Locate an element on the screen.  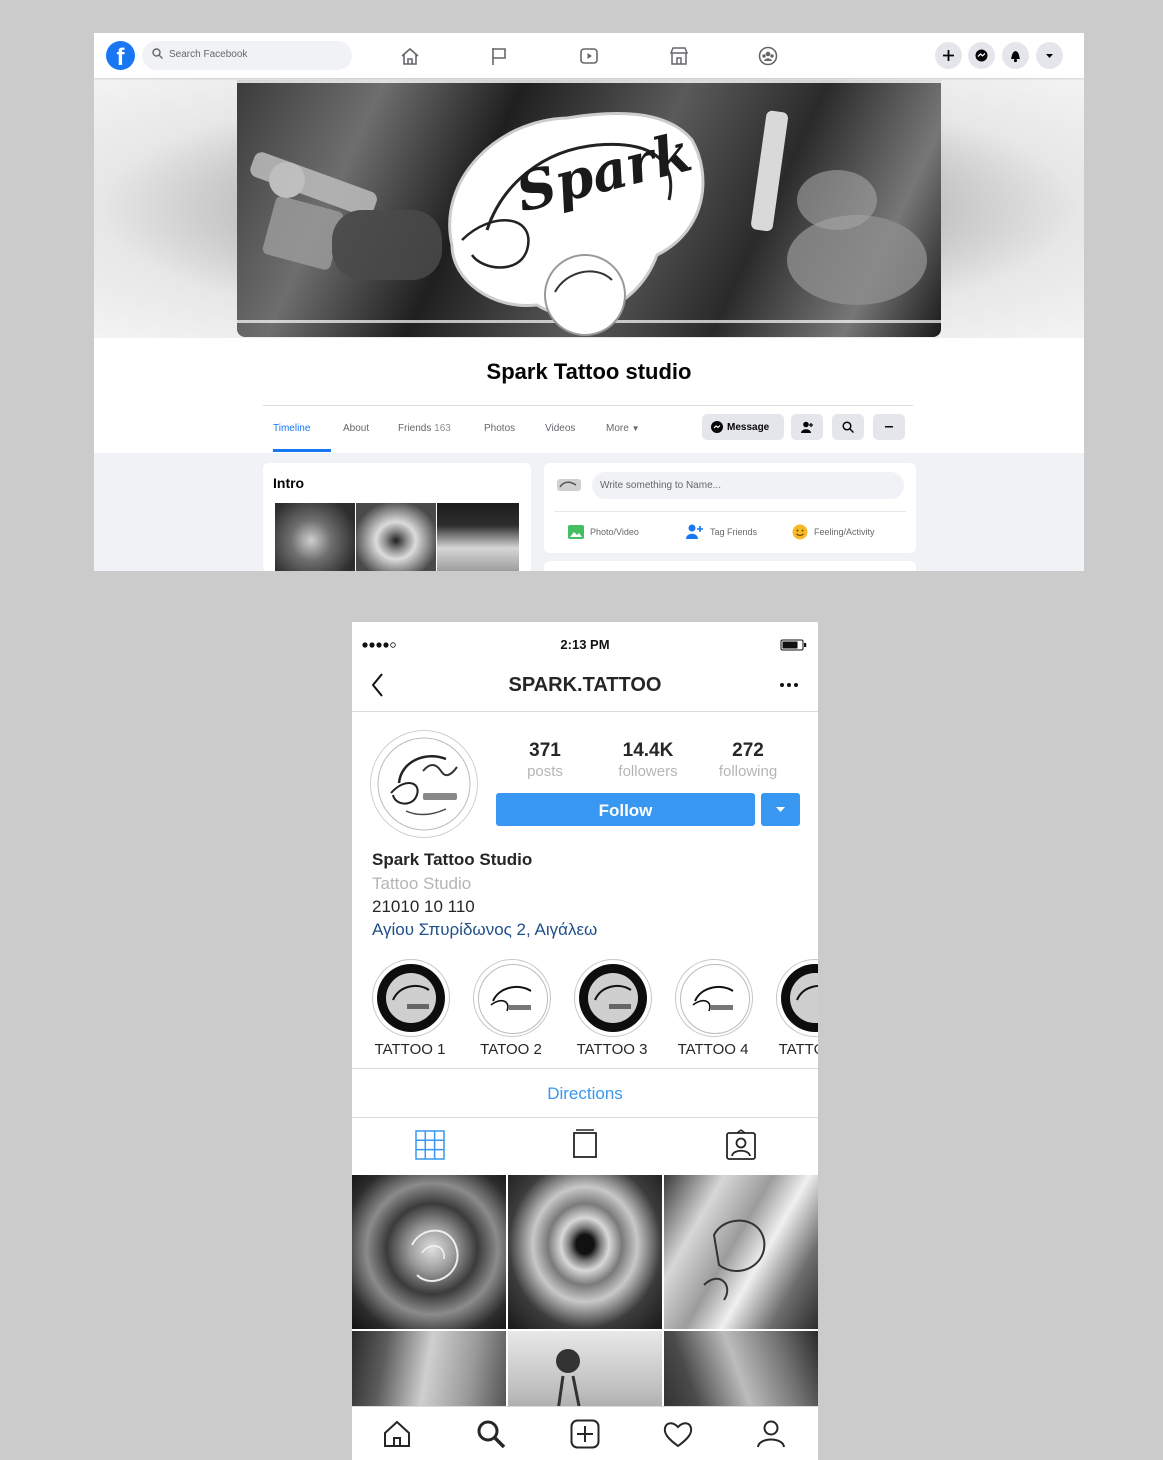
directions-link: Directions is located at coordinates (585, 1094).